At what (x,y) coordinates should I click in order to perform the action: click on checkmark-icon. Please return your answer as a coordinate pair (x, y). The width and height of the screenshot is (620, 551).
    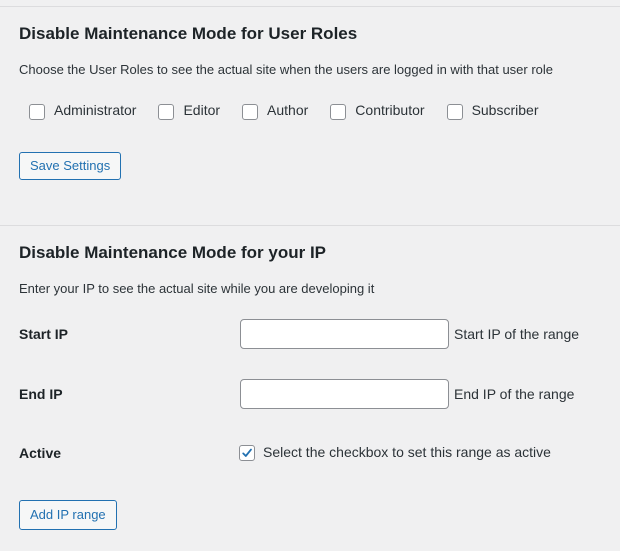
    Looking at the image, I should click on (247, 452).